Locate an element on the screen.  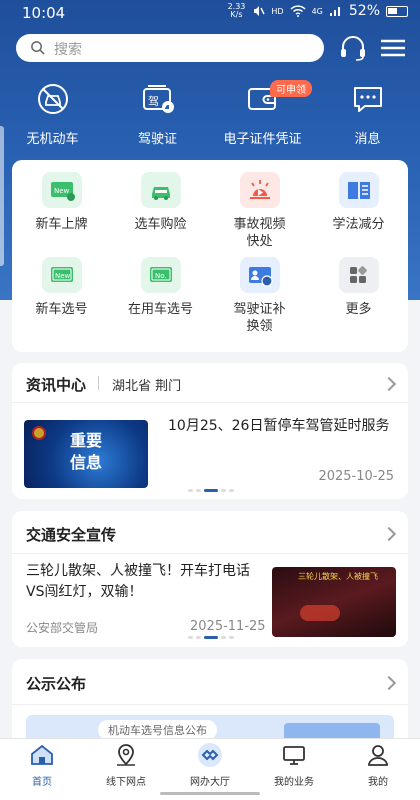
search-icon is located at coordinates (38, 48).